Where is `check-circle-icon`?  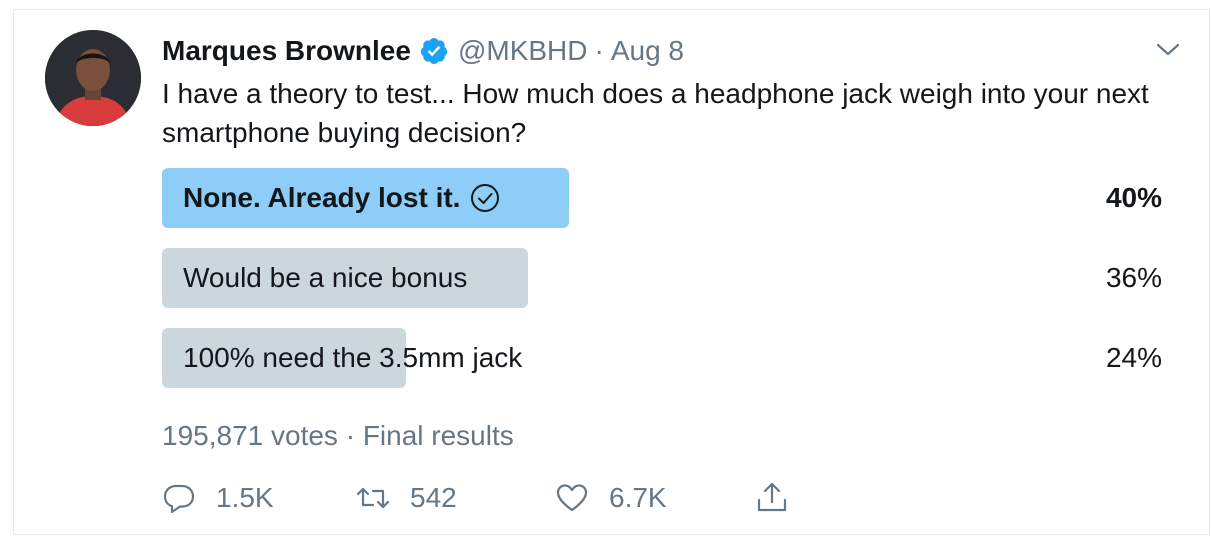 check-circle-icon is located at coordinates (485, 198).